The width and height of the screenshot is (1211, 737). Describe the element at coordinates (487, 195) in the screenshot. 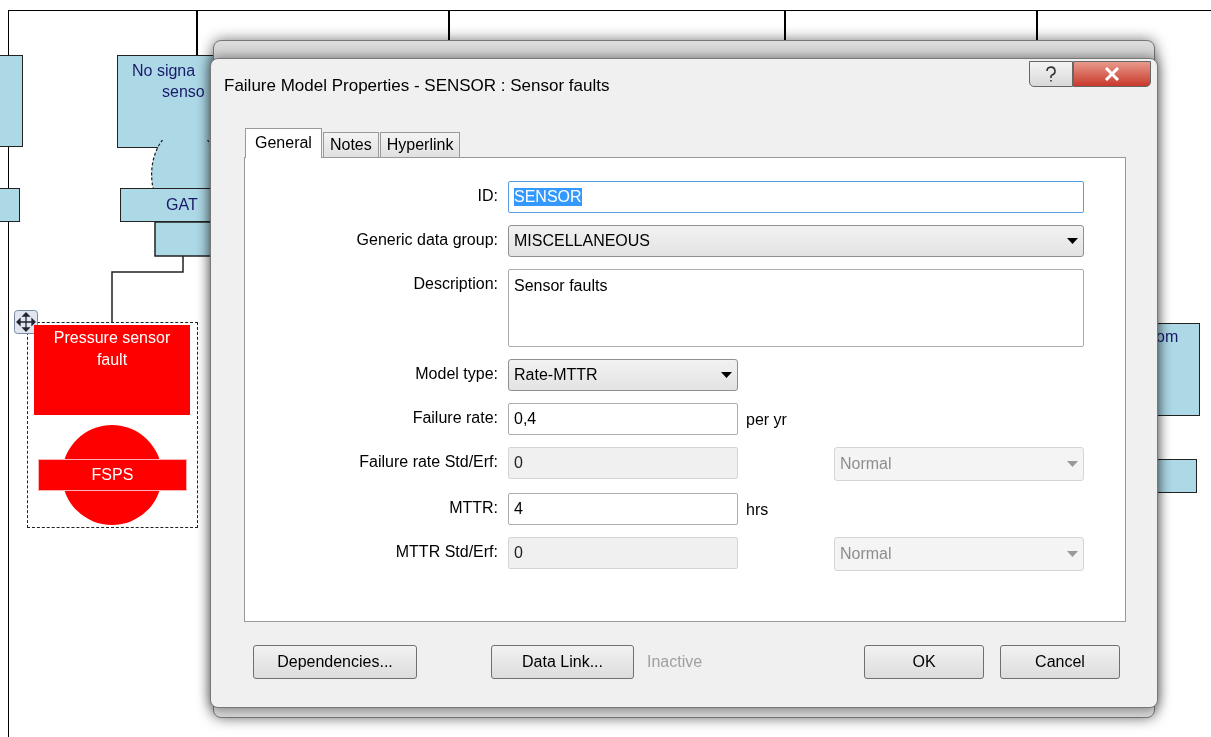

I see `field-label: ID:` at that location.